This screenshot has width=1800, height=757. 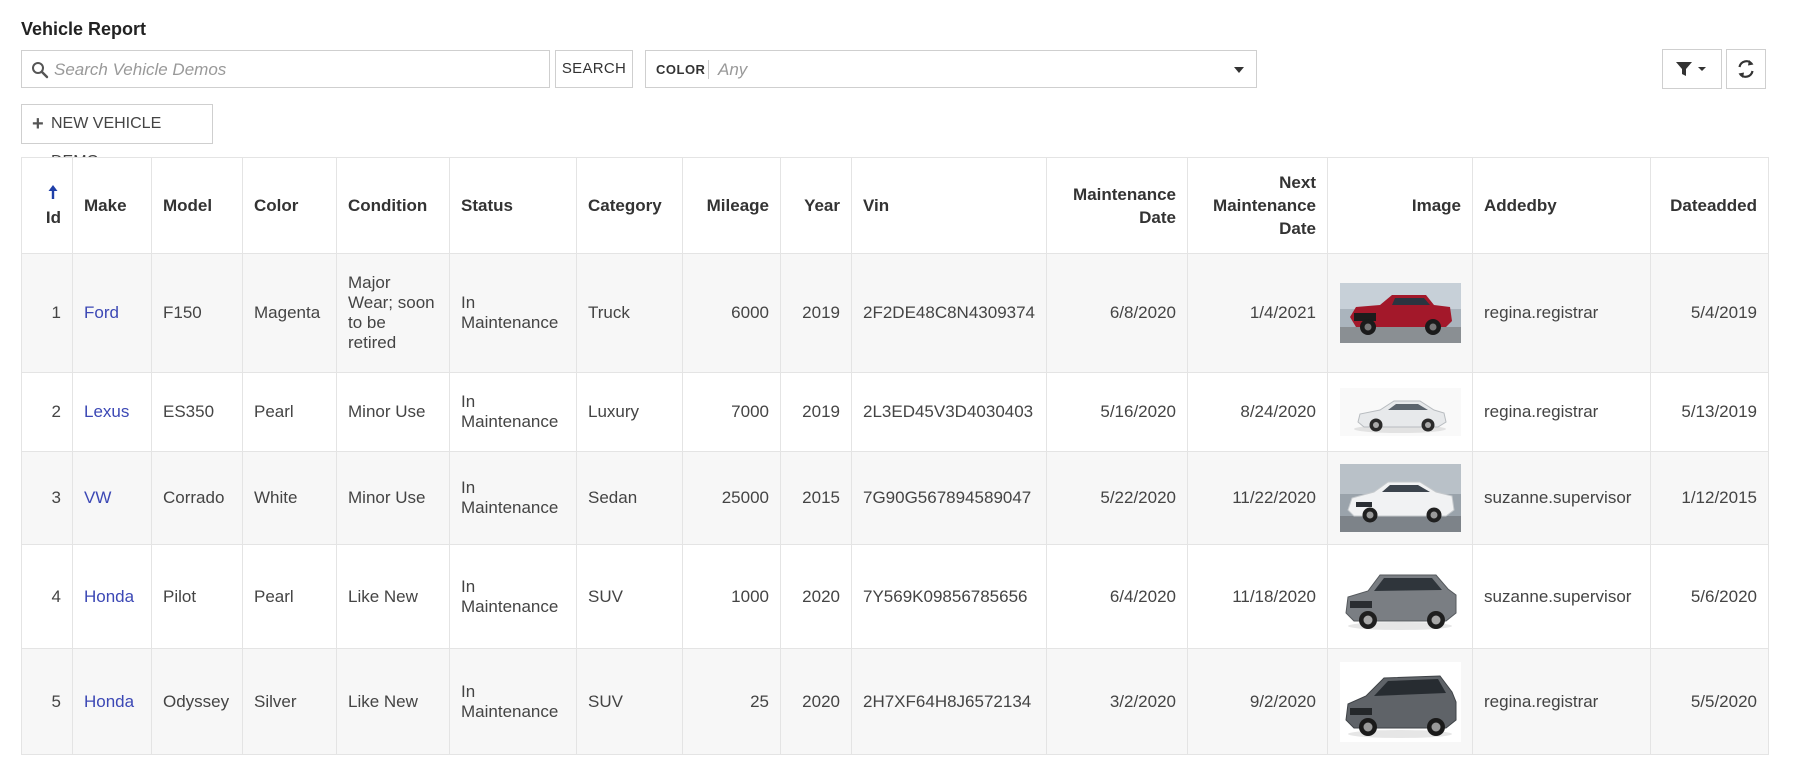 I want to click on cell-vin: 2H7XF64H8J6572134, so click(x=949, y=701).